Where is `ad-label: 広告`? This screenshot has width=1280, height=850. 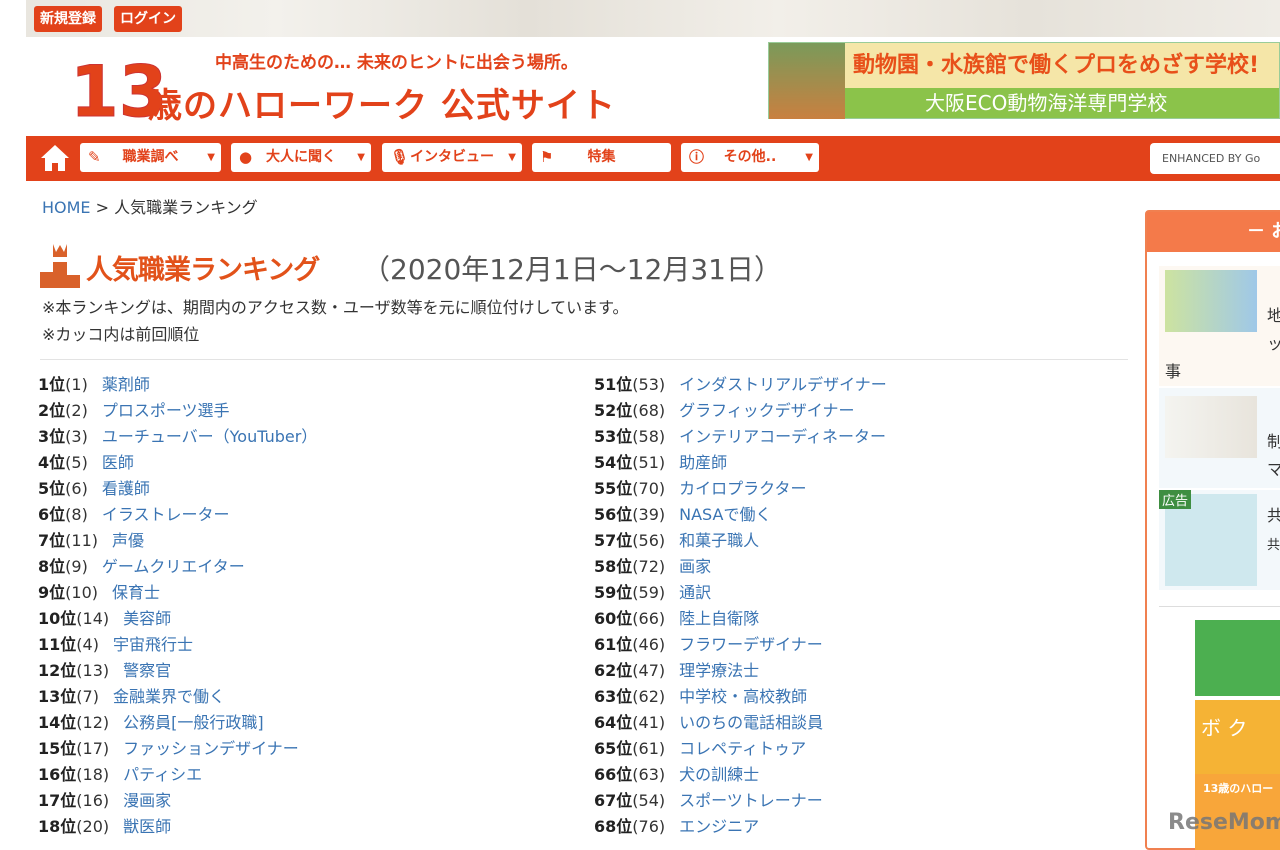
ad-label: 広告 is located at coordinates (1175, 499).